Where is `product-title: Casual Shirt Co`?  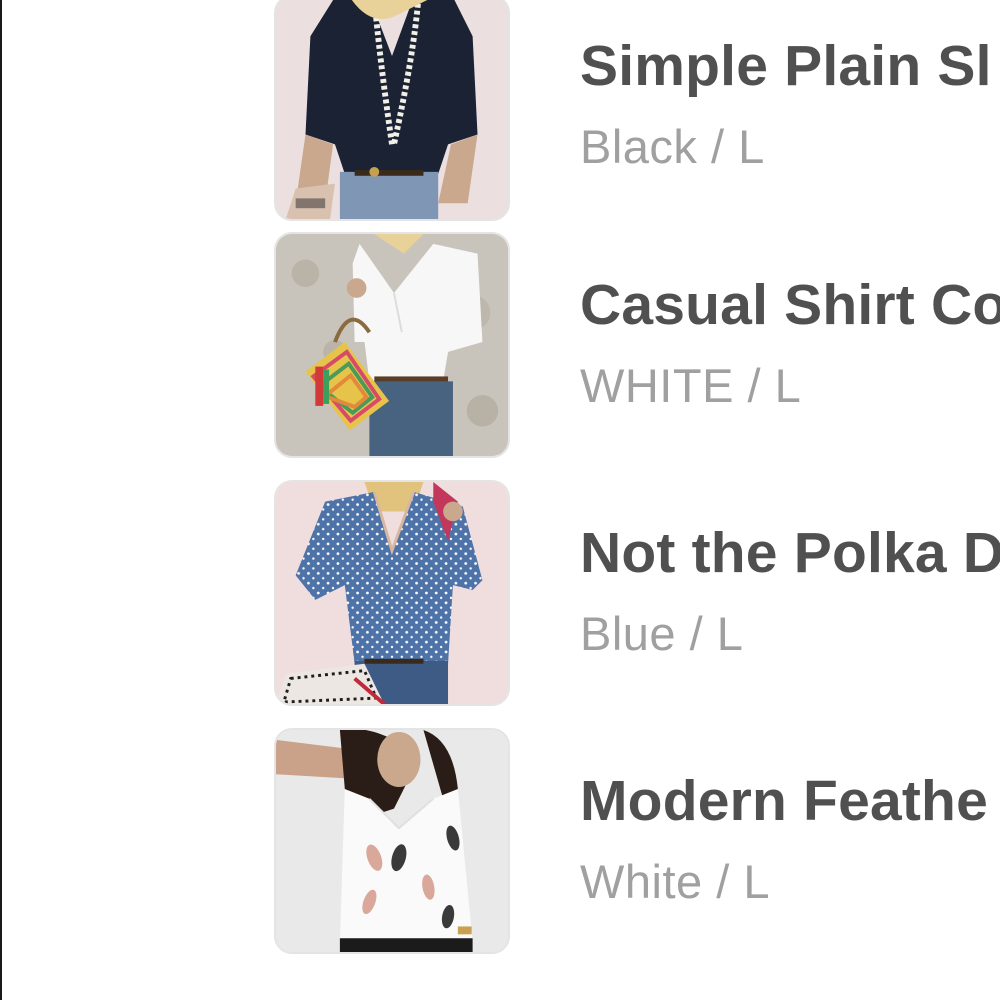
product-title: Casual Shirt Co is located at coordinates (790, 305).